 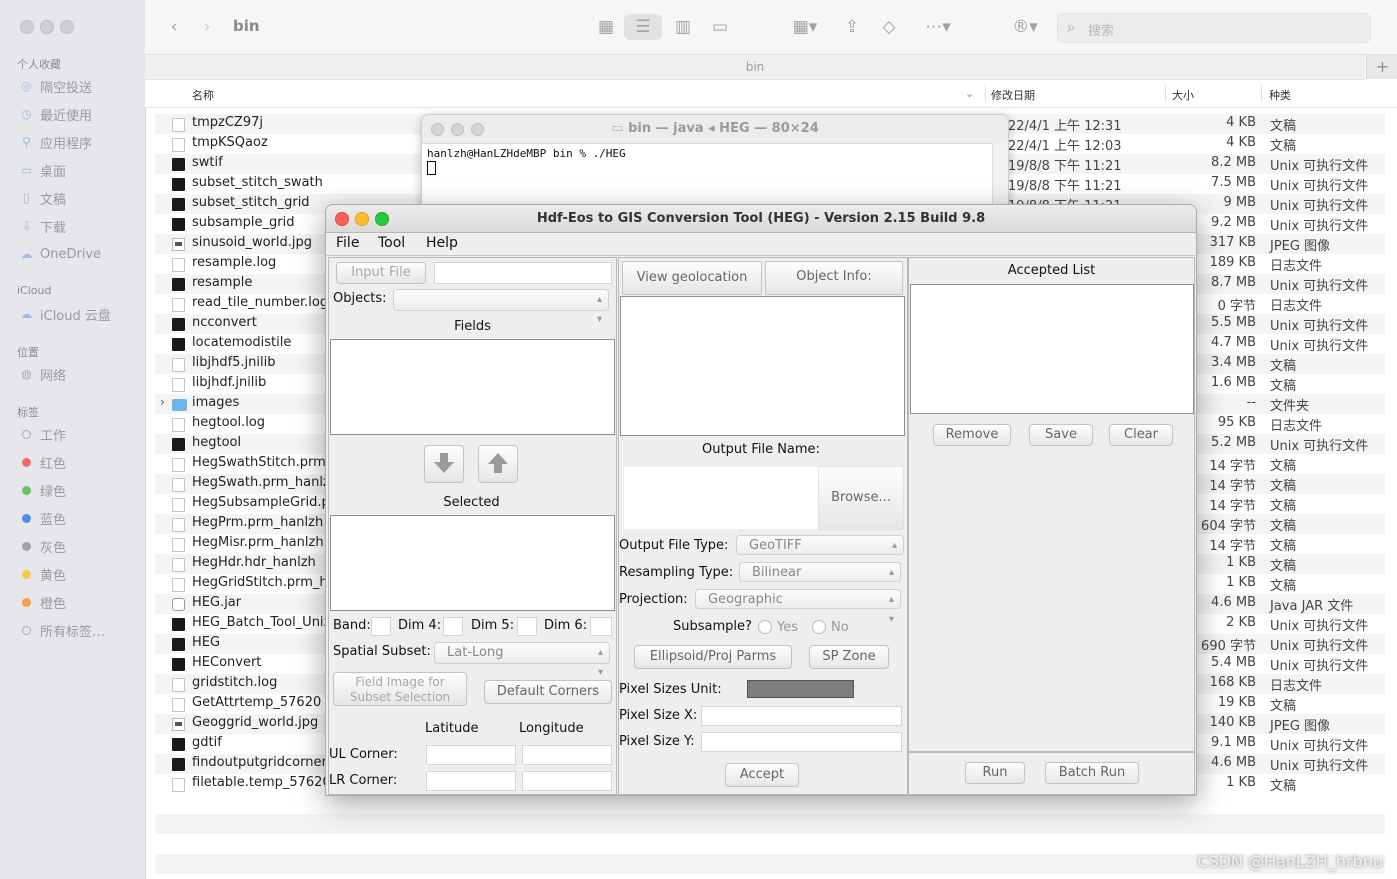 What do you see at coordinates (801, 716) in the screenshot?
I see `pixel-size-x-field` at bounding box center [801, 716].